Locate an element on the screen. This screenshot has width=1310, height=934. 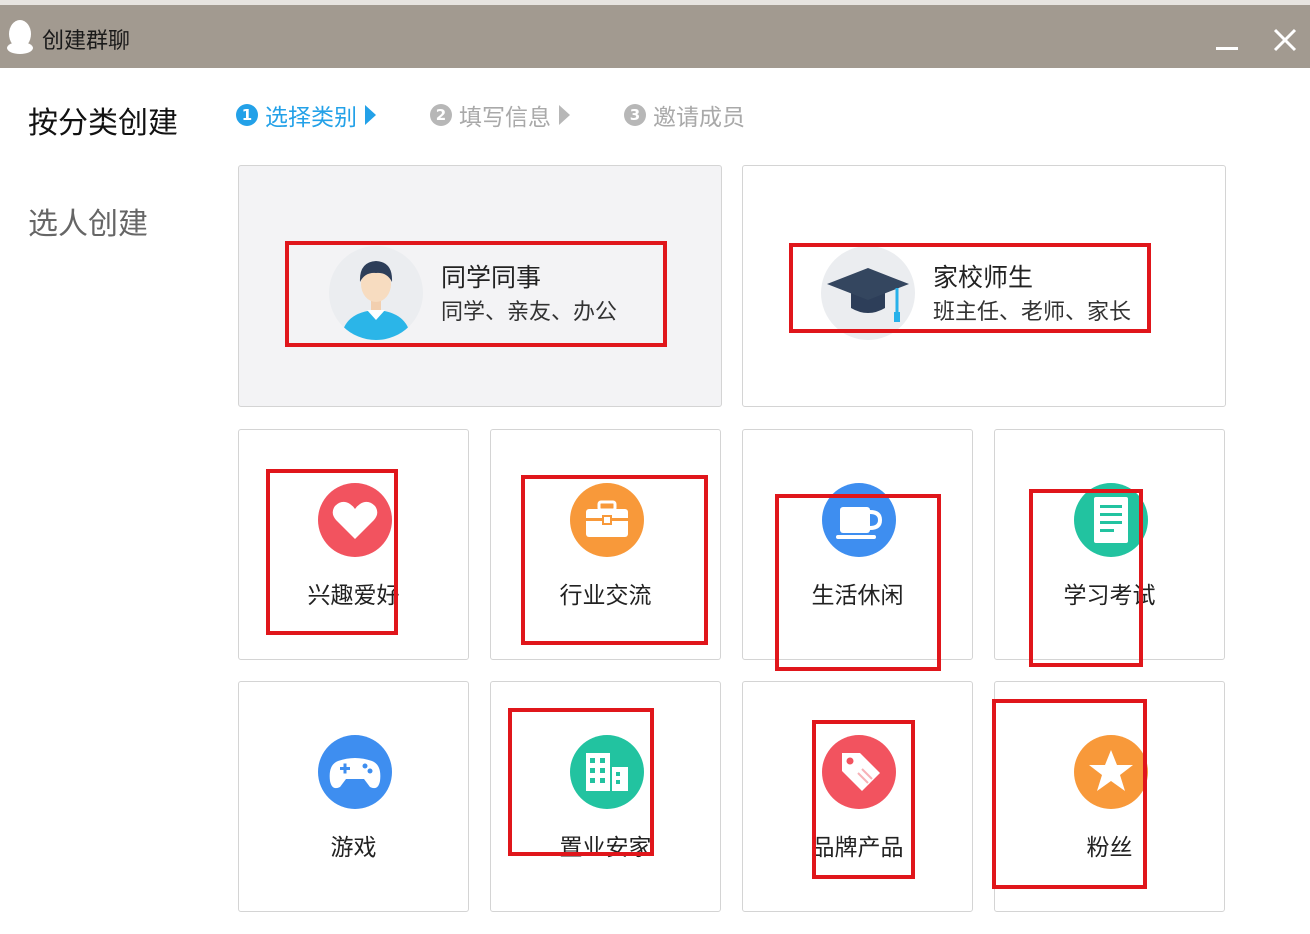
close-icon is located at coordinates (1285, 40).